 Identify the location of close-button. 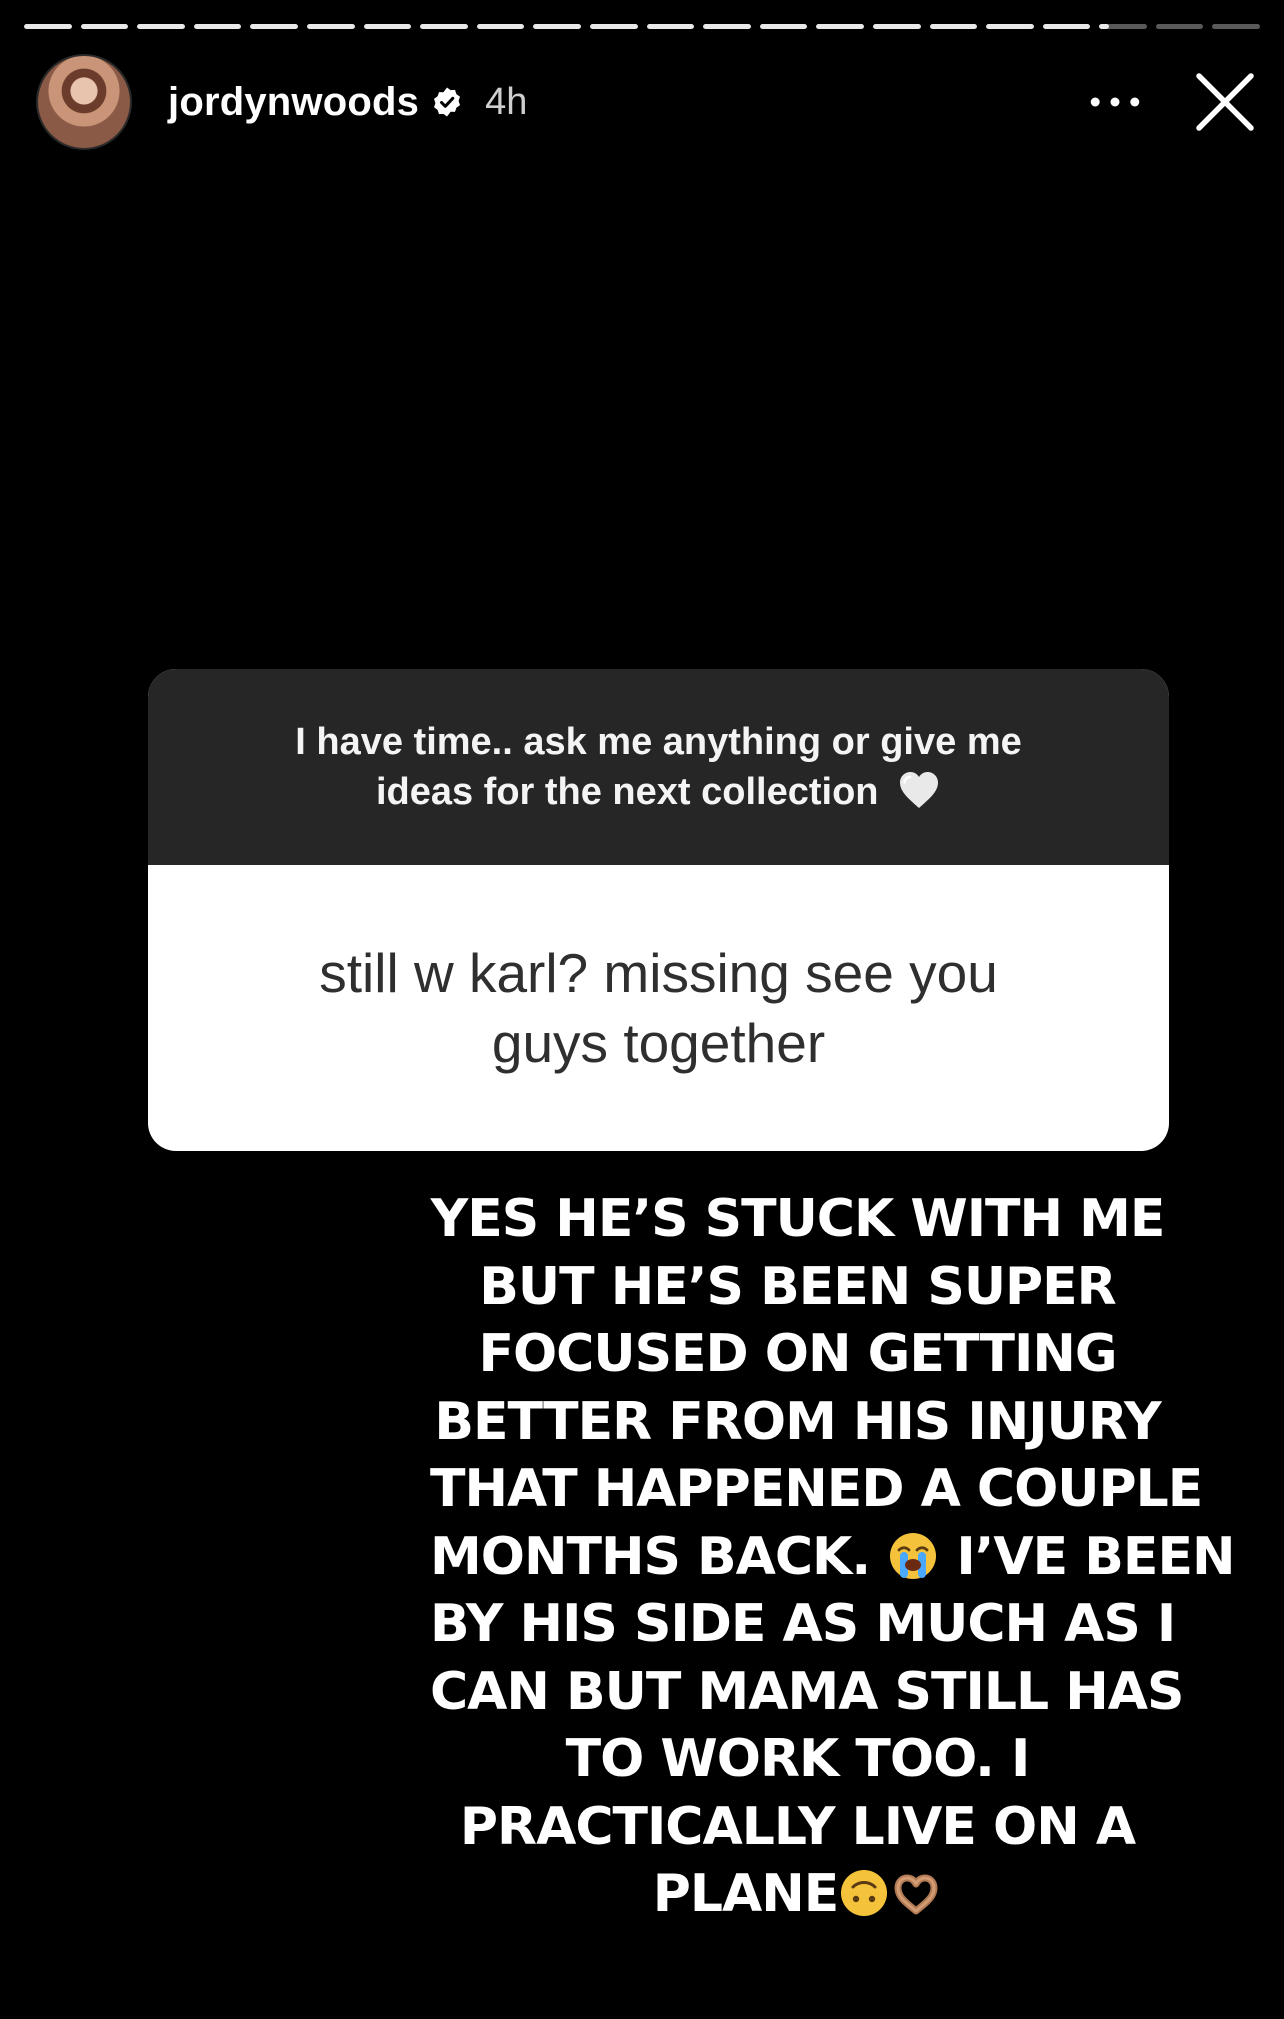
(1225, 102).